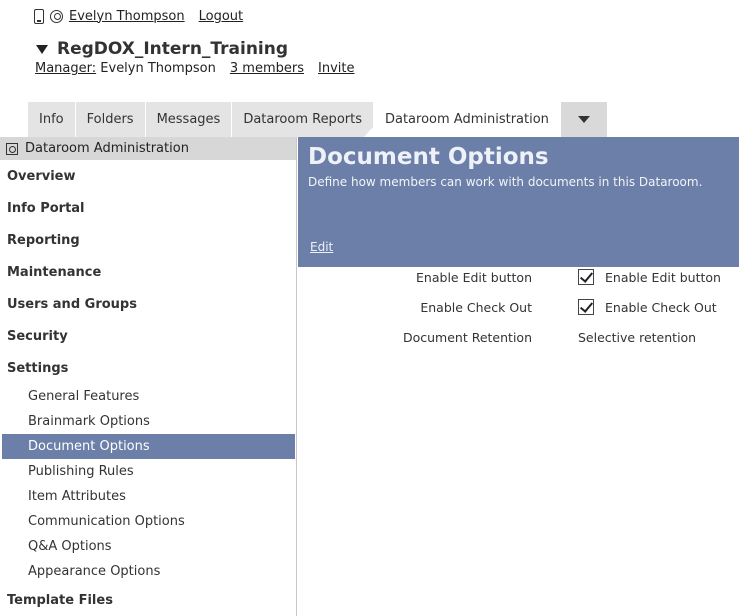 This screenshot has height=616, width=739. What do you see at coordinates (637, 337) in the screenshot?
I see `option-value-text: Selective retention` at bounding box center [637, 337].